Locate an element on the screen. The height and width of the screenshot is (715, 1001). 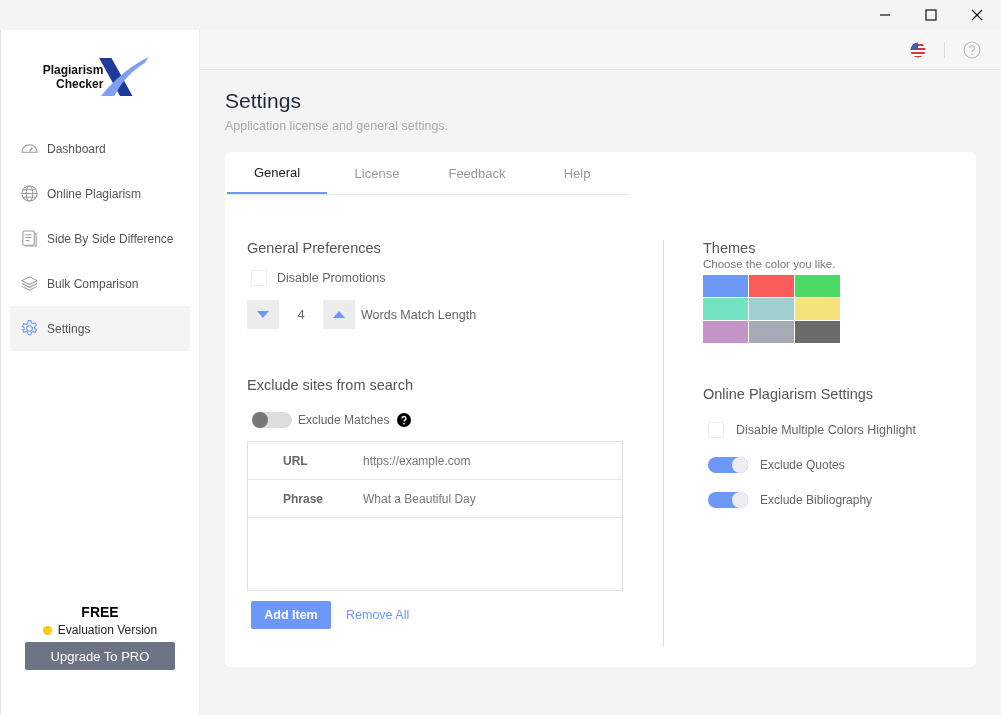
caret-down-icon is located at coordinates (263, 314).